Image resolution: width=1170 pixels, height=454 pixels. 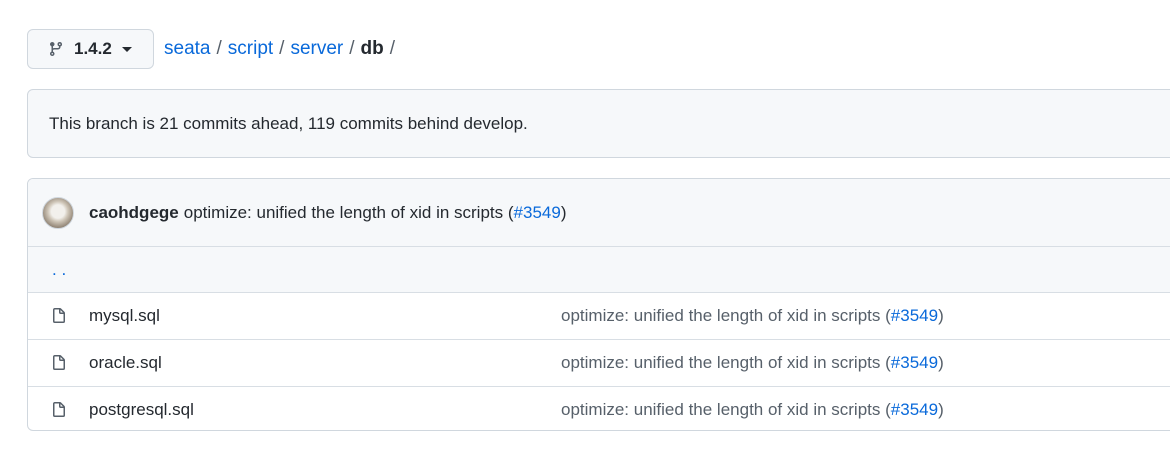 What do you see at coordinates (325, 363) in the screenshot?
I see `file-name-link: oracle.sql` at bounding box center [325, 363].